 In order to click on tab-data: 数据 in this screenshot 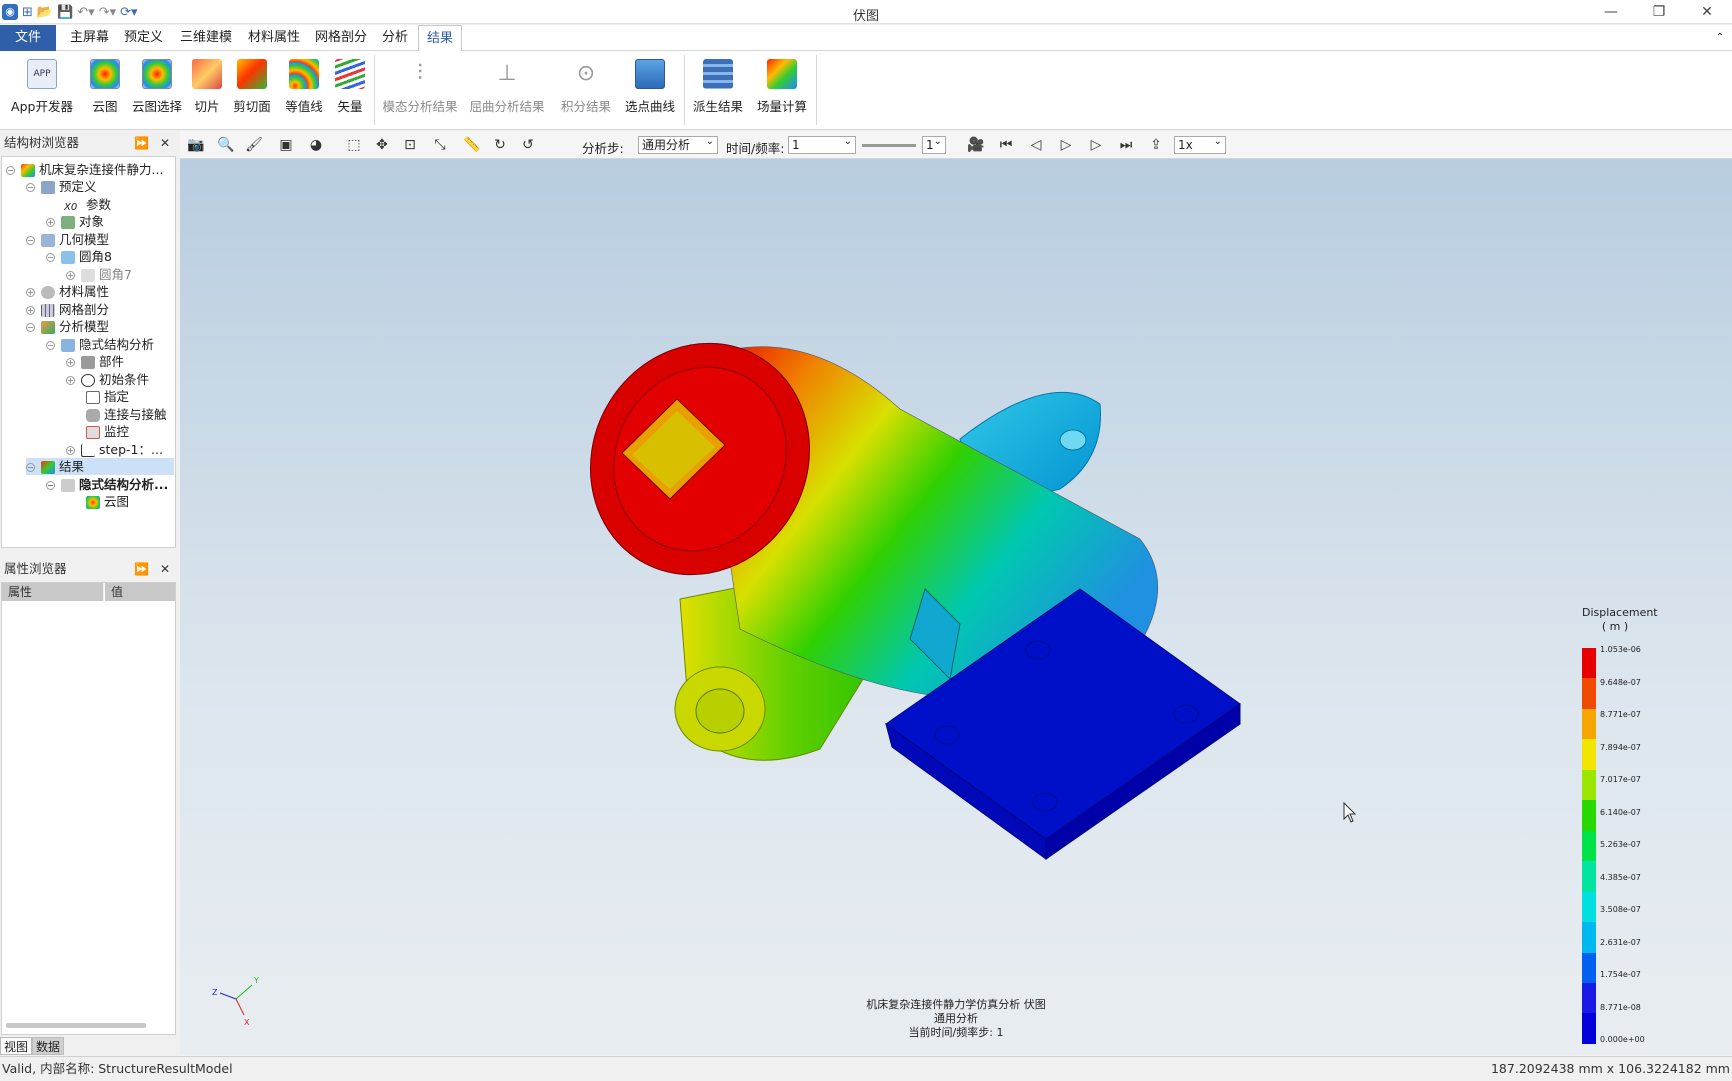, I will do `click(48, 1046)`.